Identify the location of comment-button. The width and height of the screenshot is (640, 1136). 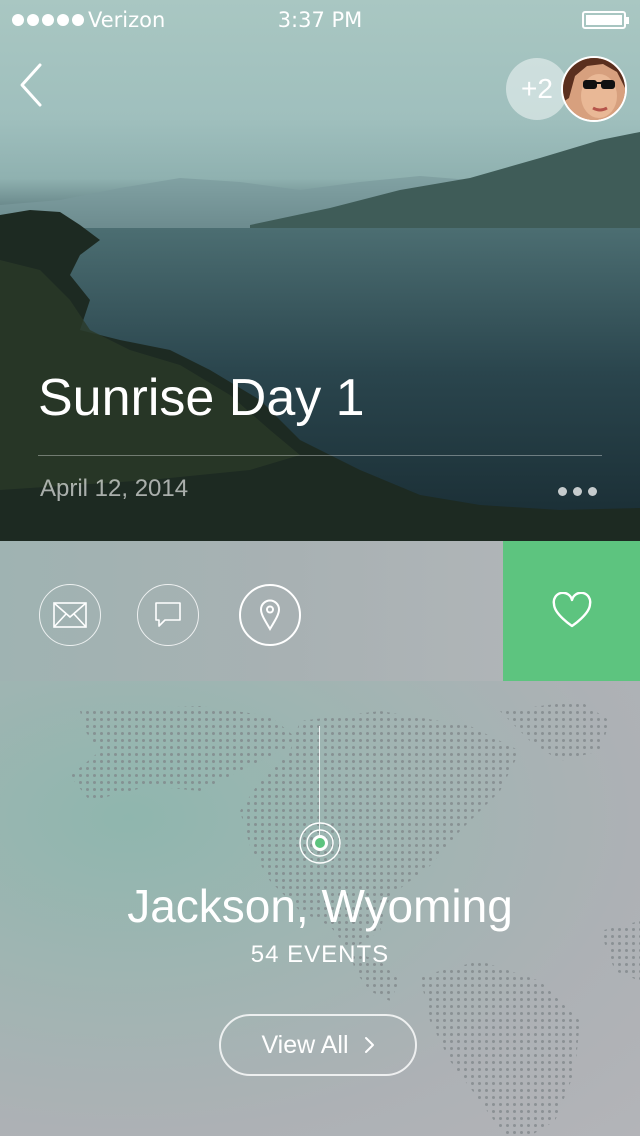
(168, 615).